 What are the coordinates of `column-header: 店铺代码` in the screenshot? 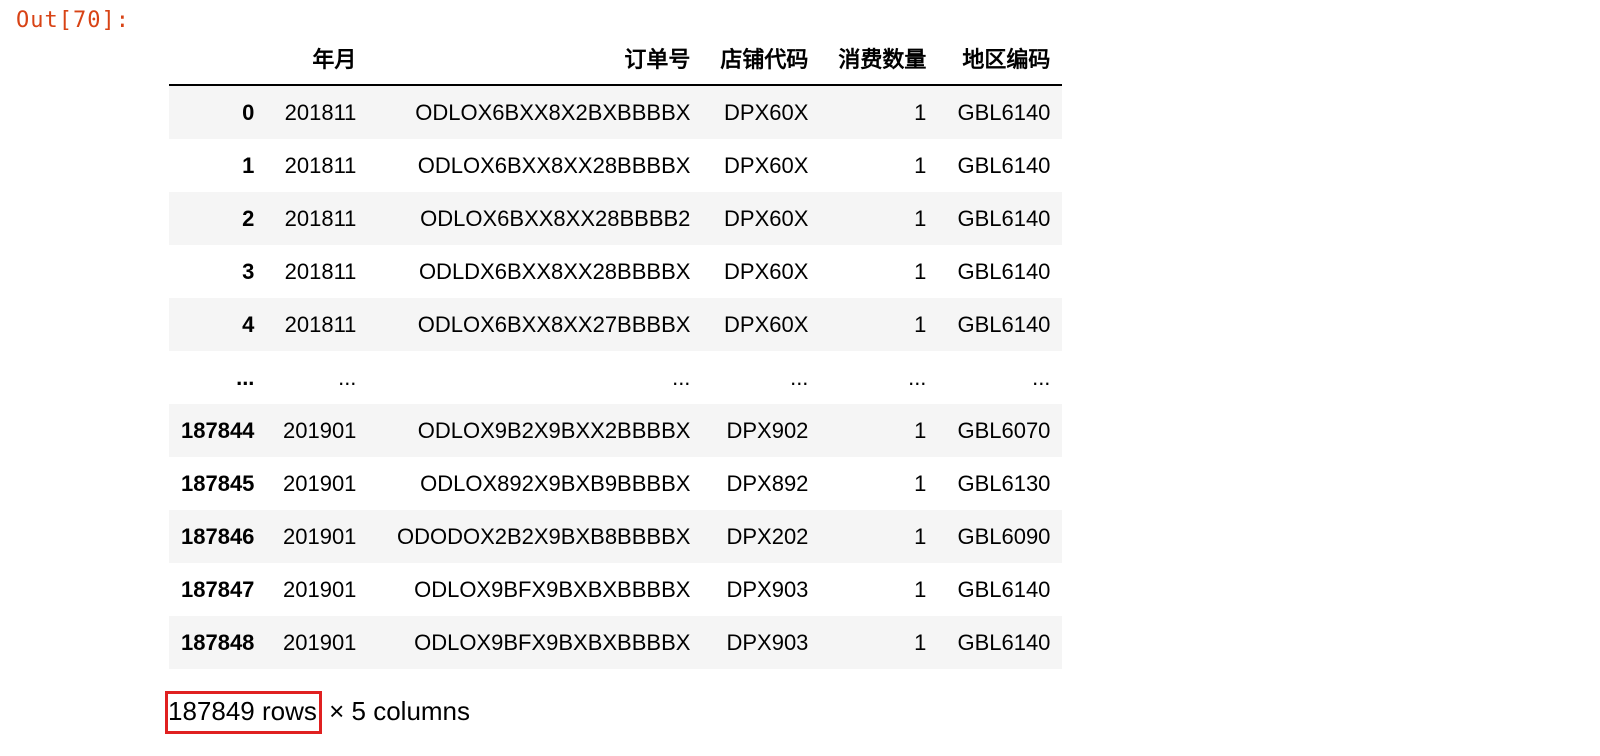 It's located at (761, 59).